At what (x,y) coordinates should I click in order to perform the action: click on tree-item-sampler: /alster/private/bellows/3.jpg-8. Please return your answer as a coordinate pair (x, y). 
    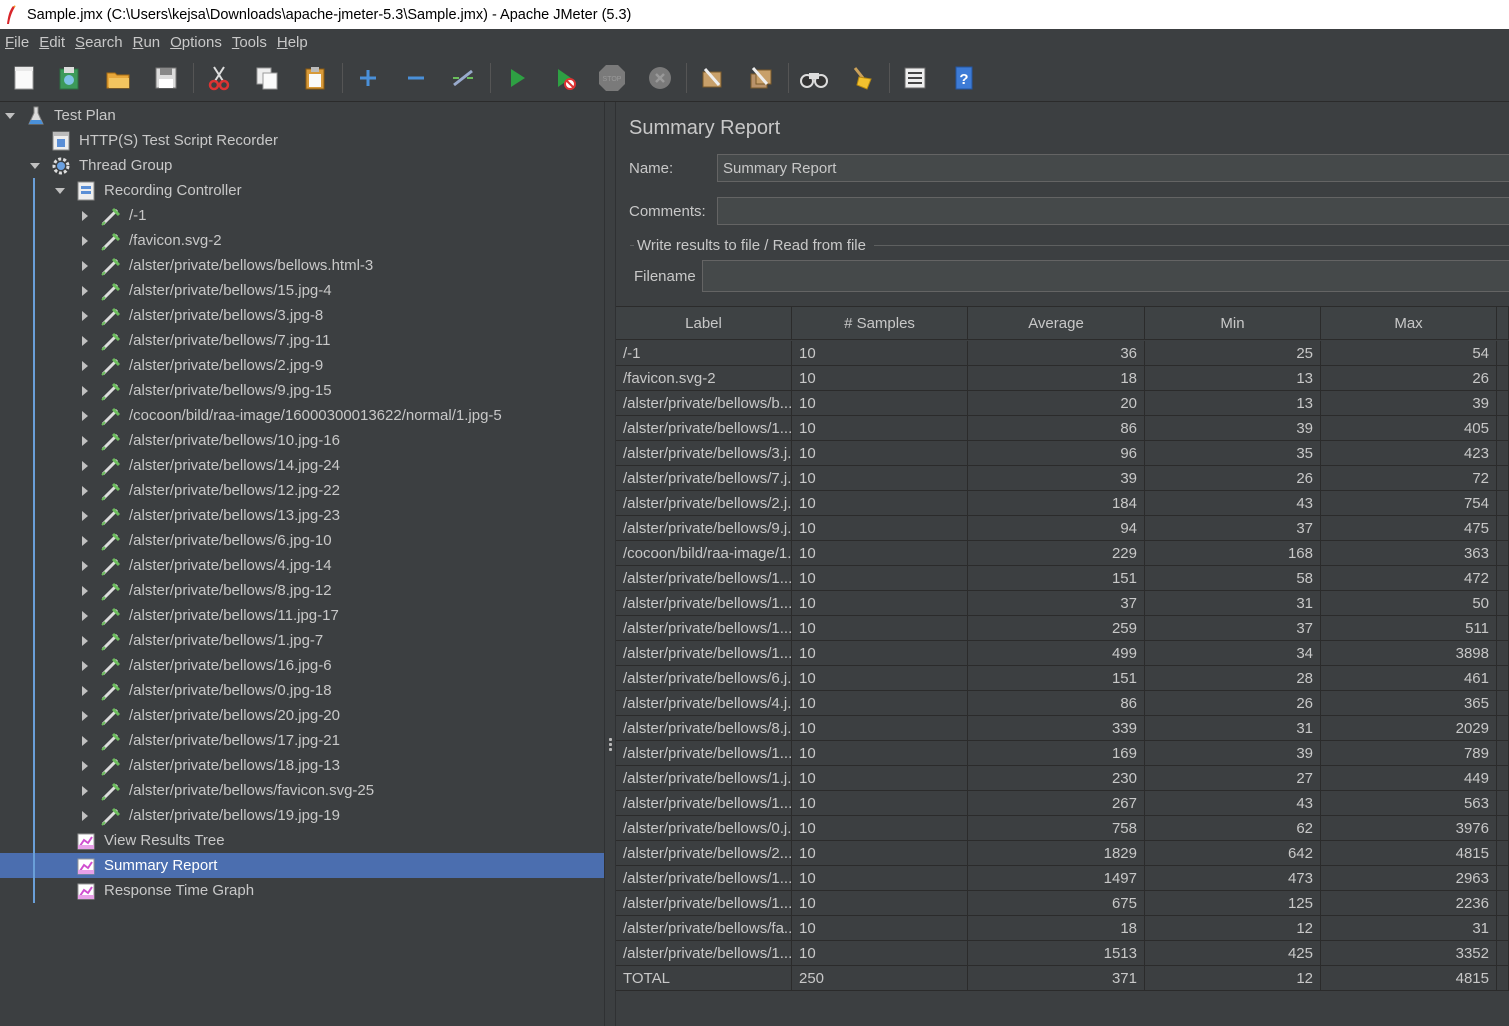
    Looking at the image, I should click on (302, 315).